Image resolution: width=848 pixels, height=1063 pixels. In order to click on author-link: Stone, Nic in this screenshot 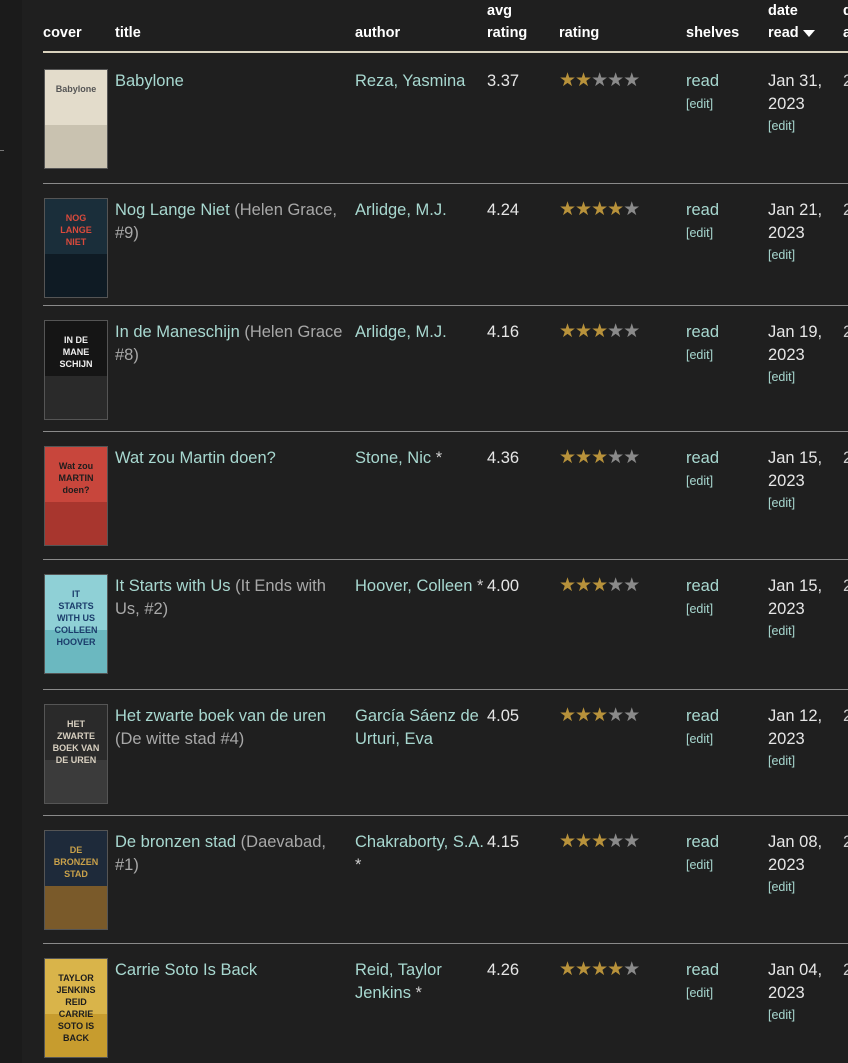, I will do `click(393, 458)`.